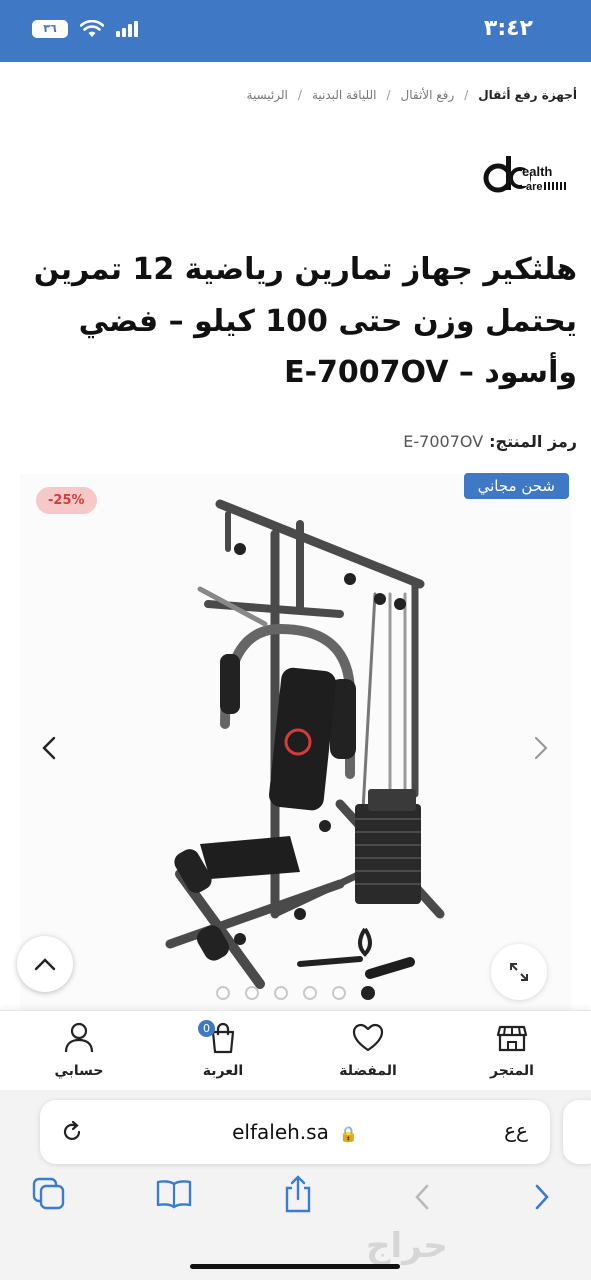 The image size is (591, 1280). I want to click on svg-text: ealth, so click(537, 171).